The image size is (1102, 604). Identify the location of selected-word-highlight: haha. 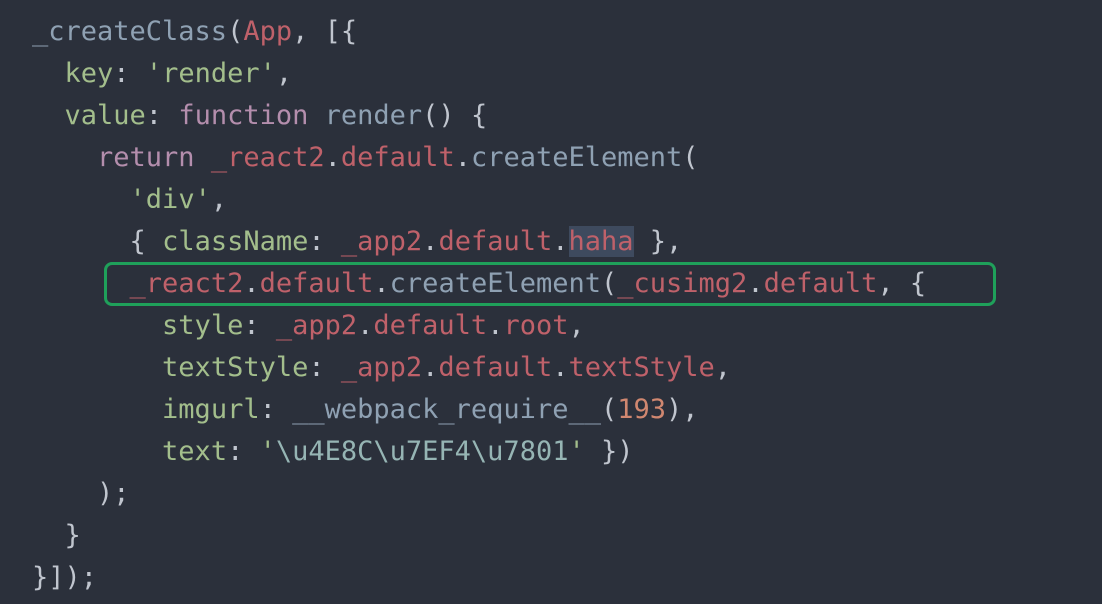
(601, 241).